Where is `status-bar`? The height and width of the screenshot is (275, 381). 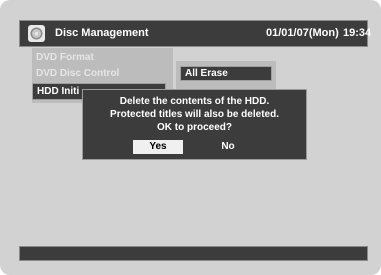 status-bar is located at coordinates (193, 253).